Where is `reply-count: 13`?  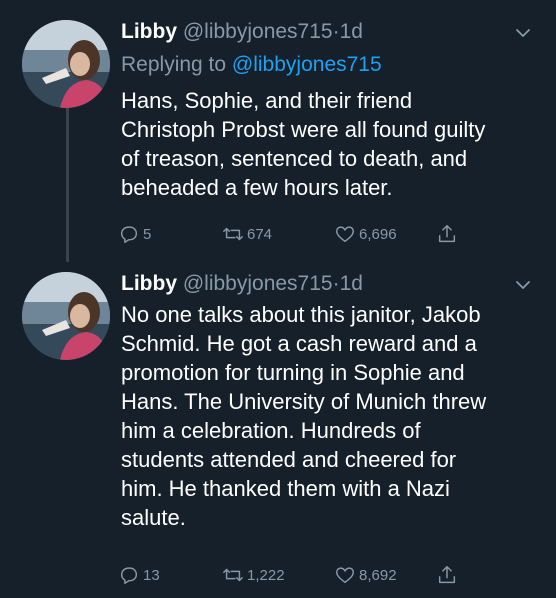 reply-count: 13 is located at coordinates (151, 575).